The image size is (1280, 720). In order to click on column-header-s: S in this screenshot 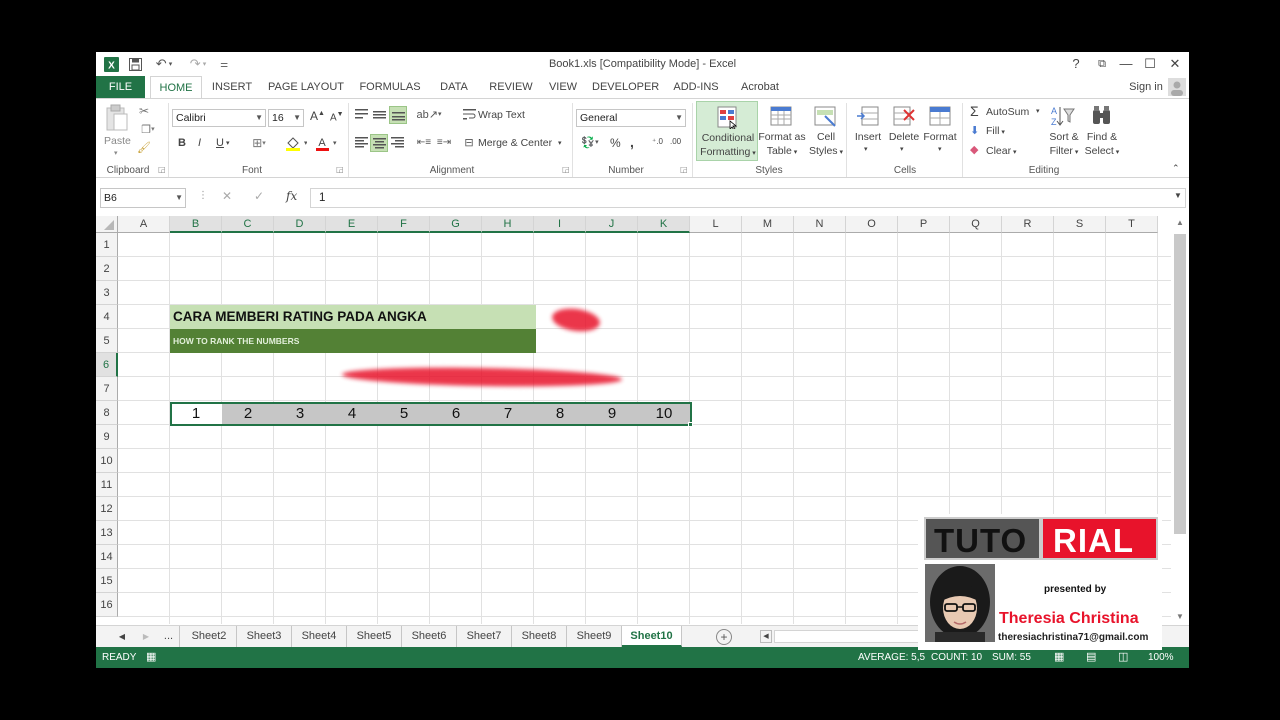, I will do `click(1080, 224)`.